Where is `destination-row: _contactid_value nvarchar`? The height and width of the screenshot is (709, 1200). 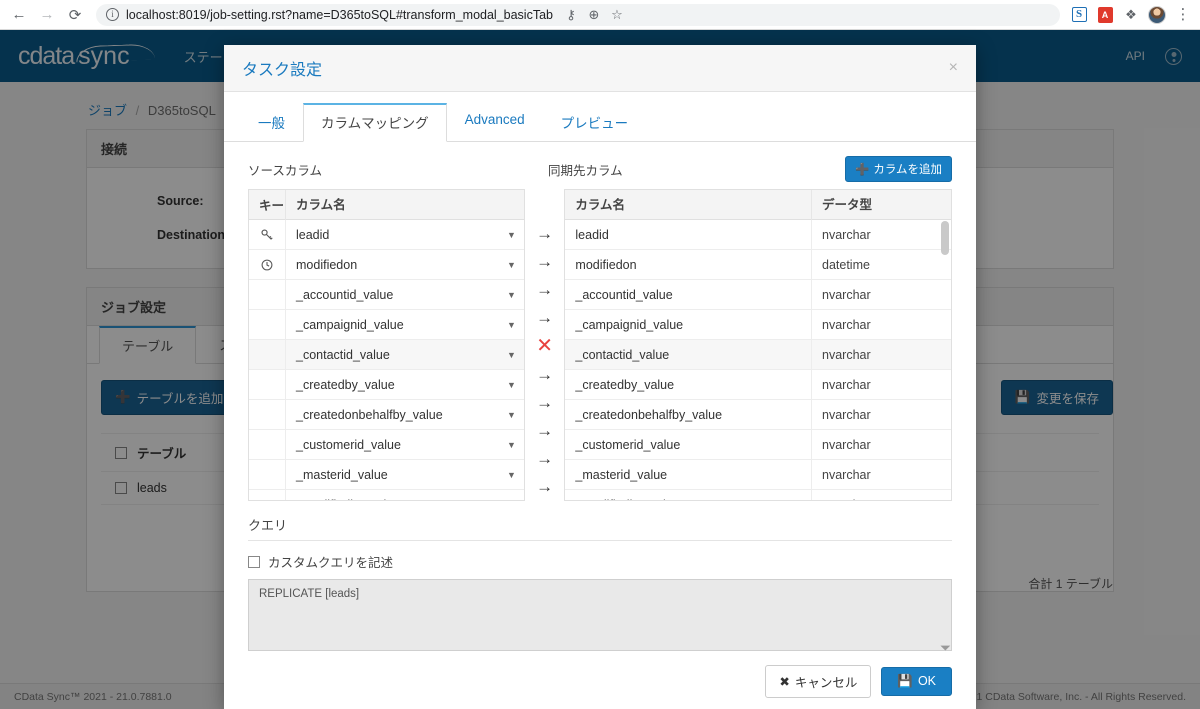 destination-row: _contactid_value nvarchar is located at coordinates (758, 354).